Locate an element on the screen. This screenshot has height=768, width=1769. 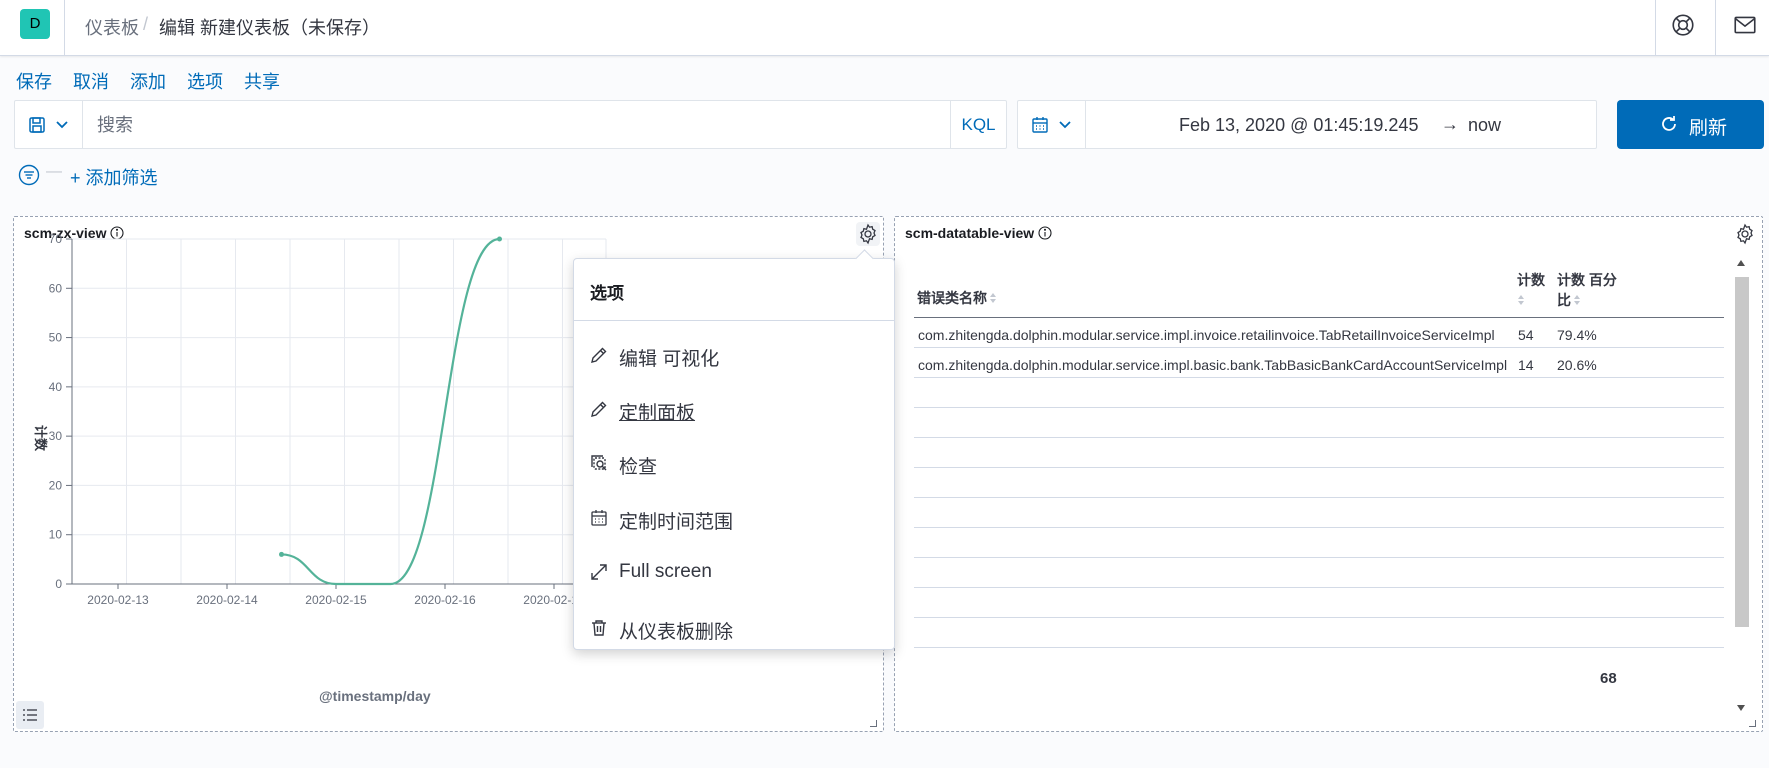
chevron-down-icon is located at coordinates (1065, 125).